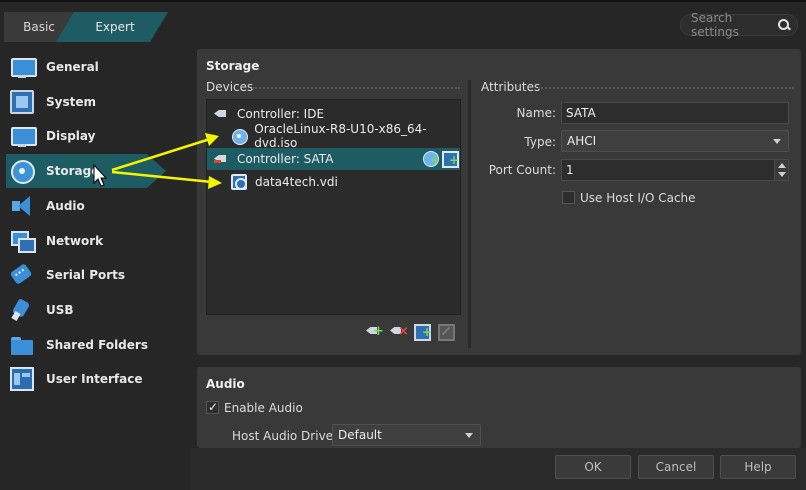  I want to click on add-optical-drive-icon, so click(431, 159).